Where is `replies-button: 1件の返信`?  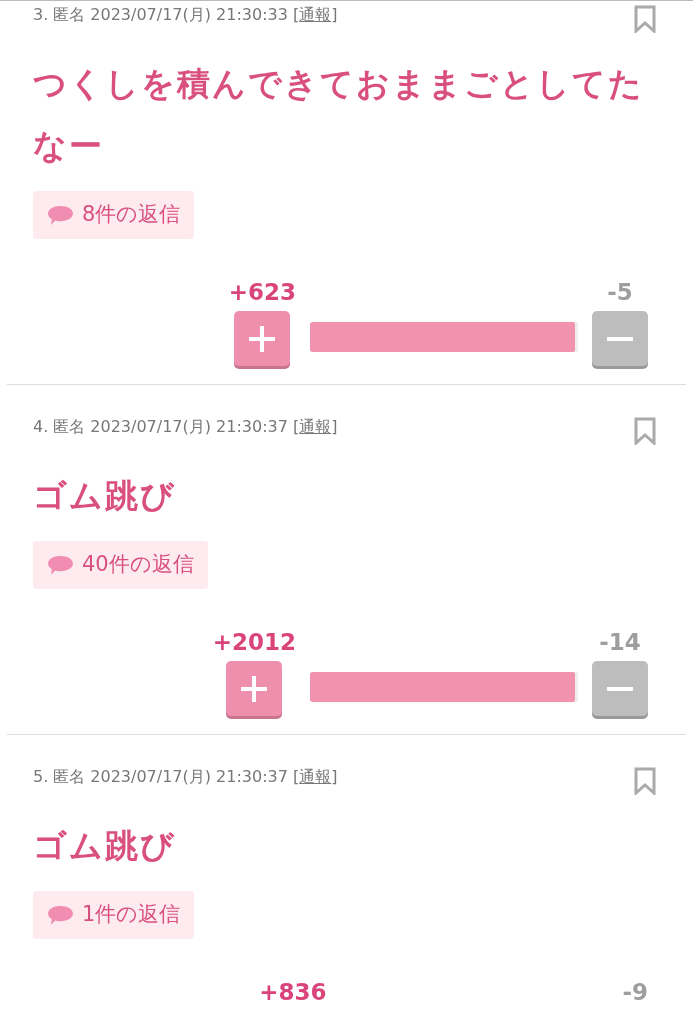
replies-button: 1件の返信 is located at coordinates (114, 915).